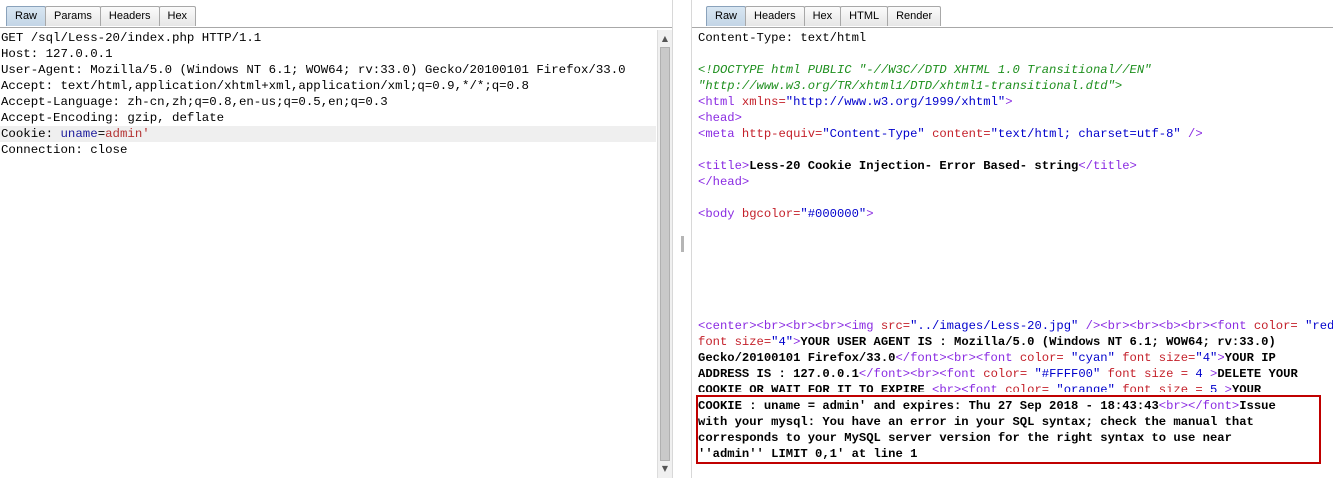 The image size is (1333, 478). I want to click on pane-splitter, so click(682, 239).